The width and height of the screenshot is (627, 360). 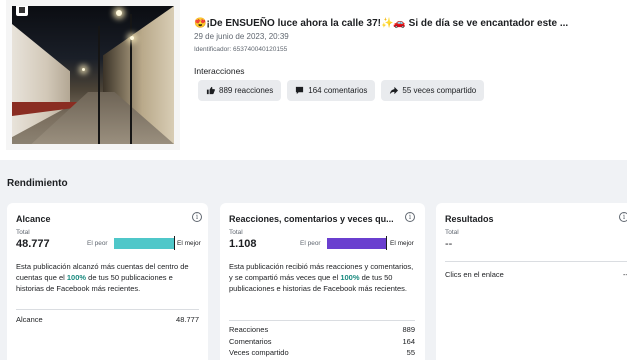 What do you see at coordinates (29, 319) in the screenshot?
I see `metric-label: Alcance` at bounding box center [29, 319].